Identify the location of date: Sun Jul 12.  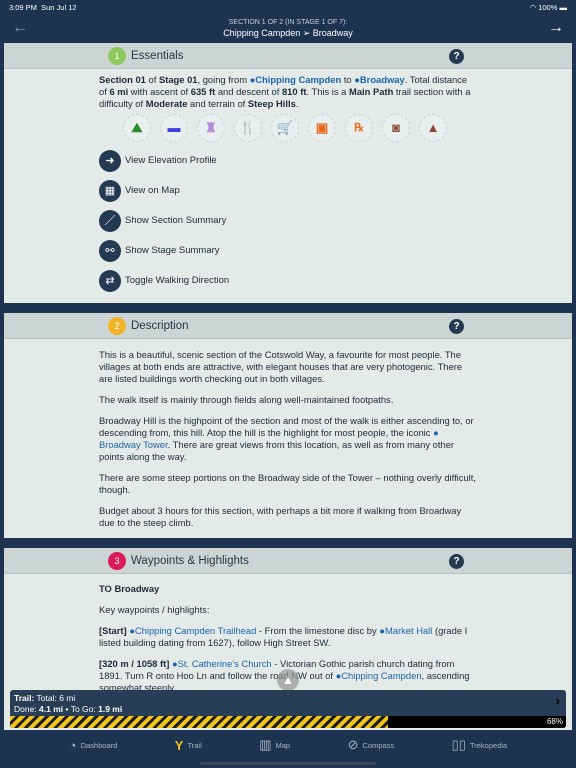
(59, 7).